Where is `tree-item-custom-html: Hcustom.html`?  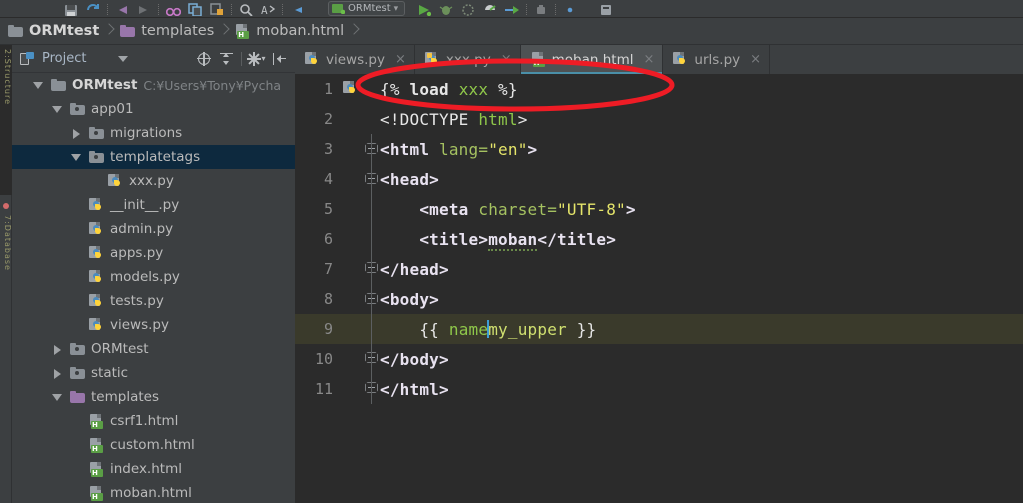 tree-item-custom-html: Hcustom.html is located at coordinates (153, 445).